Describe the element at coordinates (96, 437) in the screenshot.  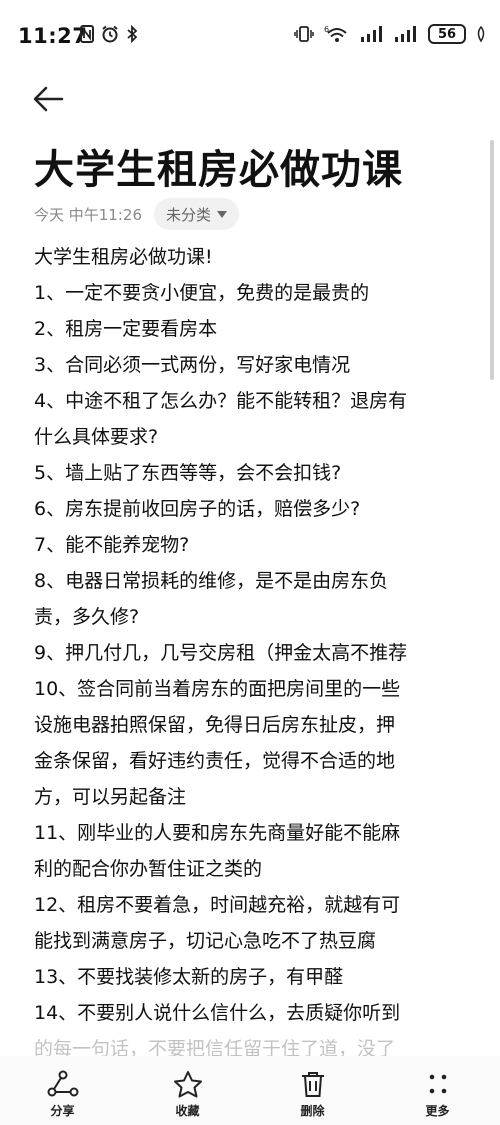
I see `note-line: 什么具体要求?` at that location.